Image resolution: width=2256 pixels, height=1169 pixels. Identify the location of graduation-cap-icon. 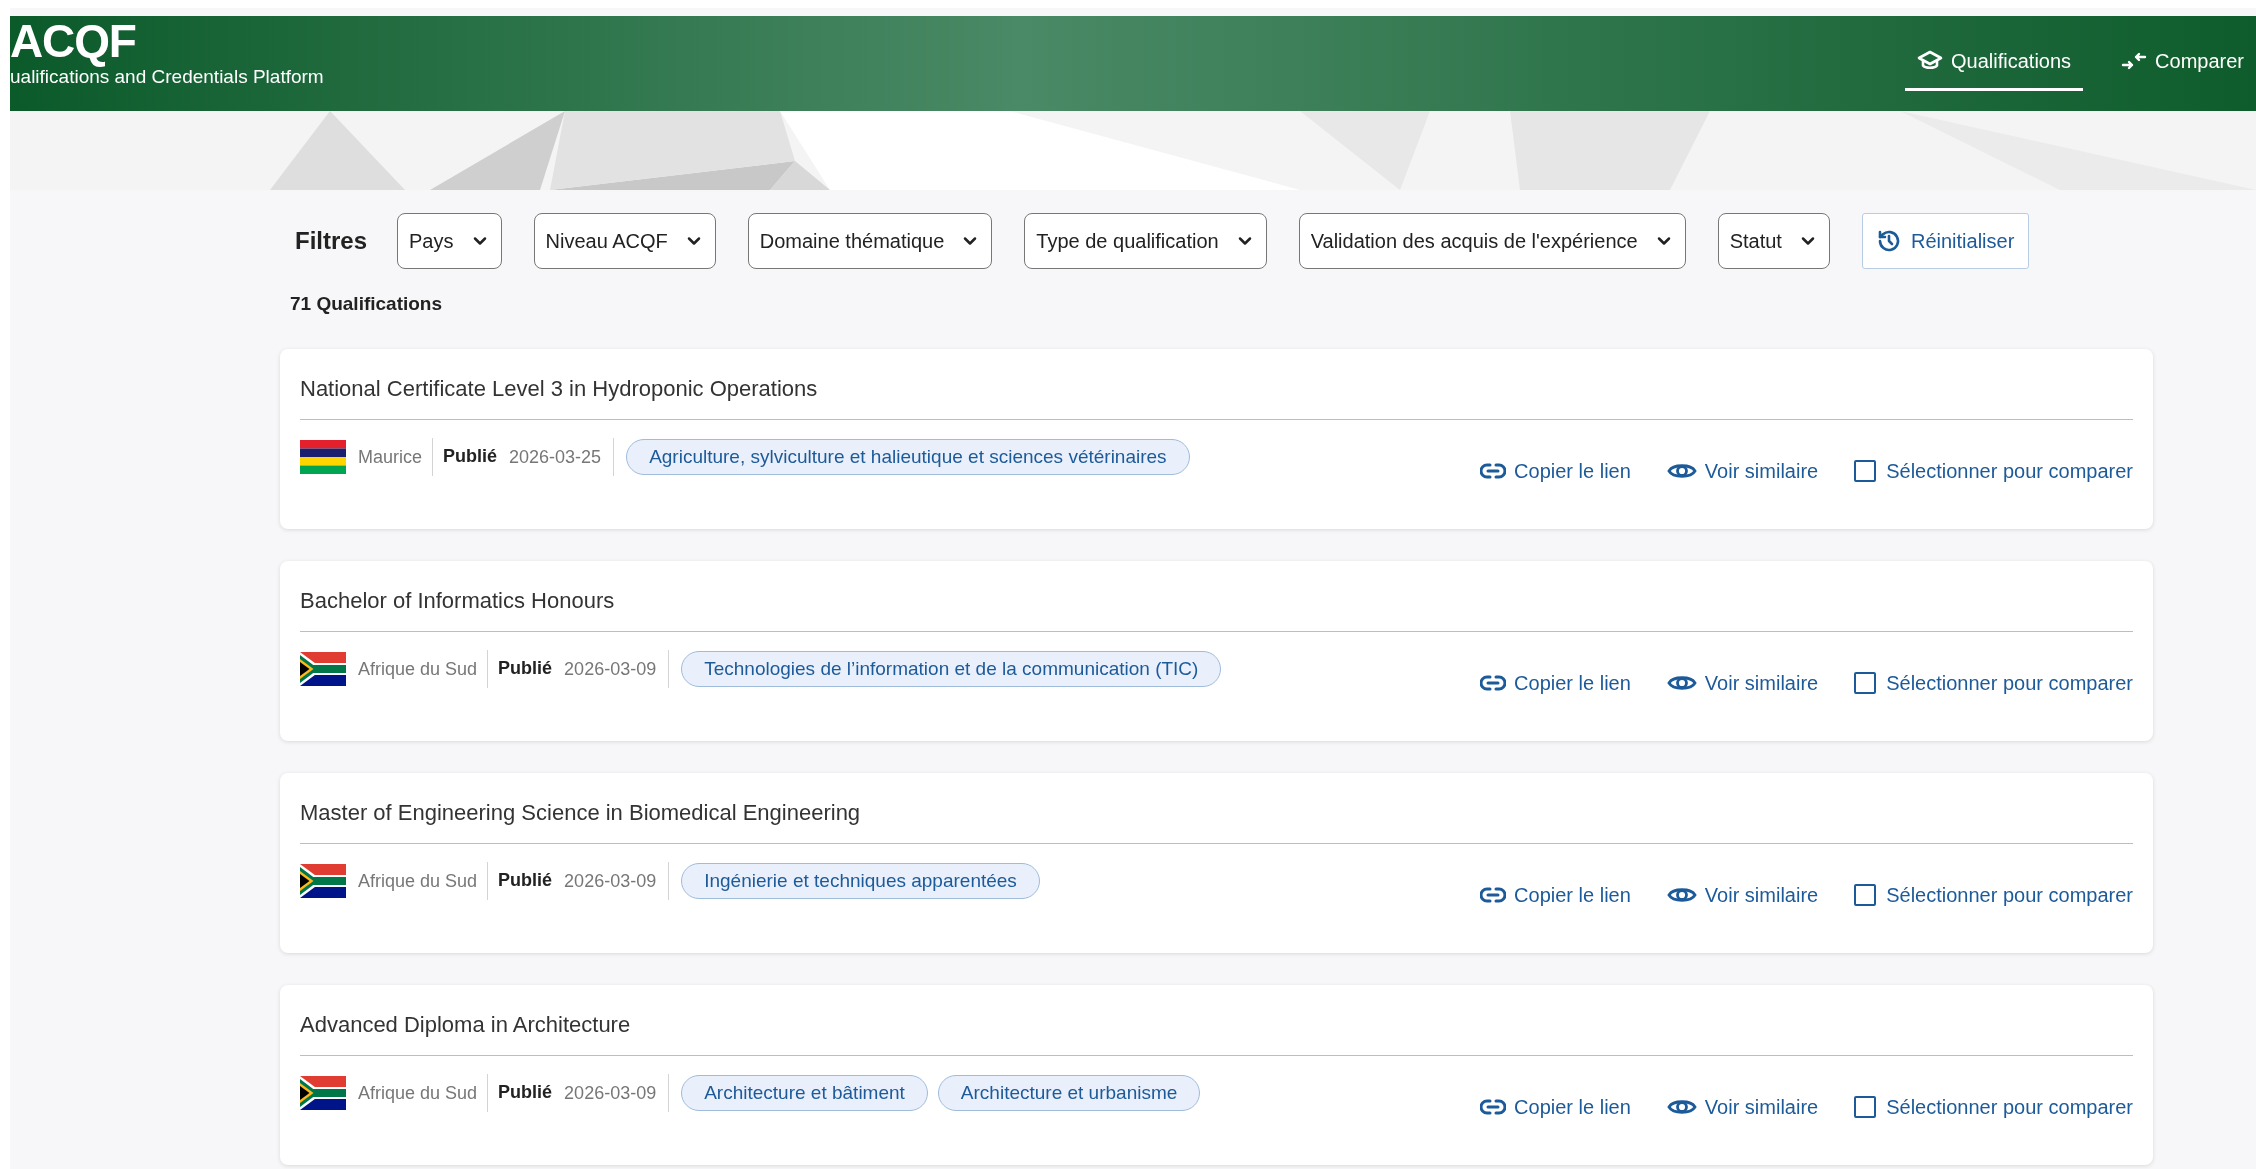
(1930, 61).